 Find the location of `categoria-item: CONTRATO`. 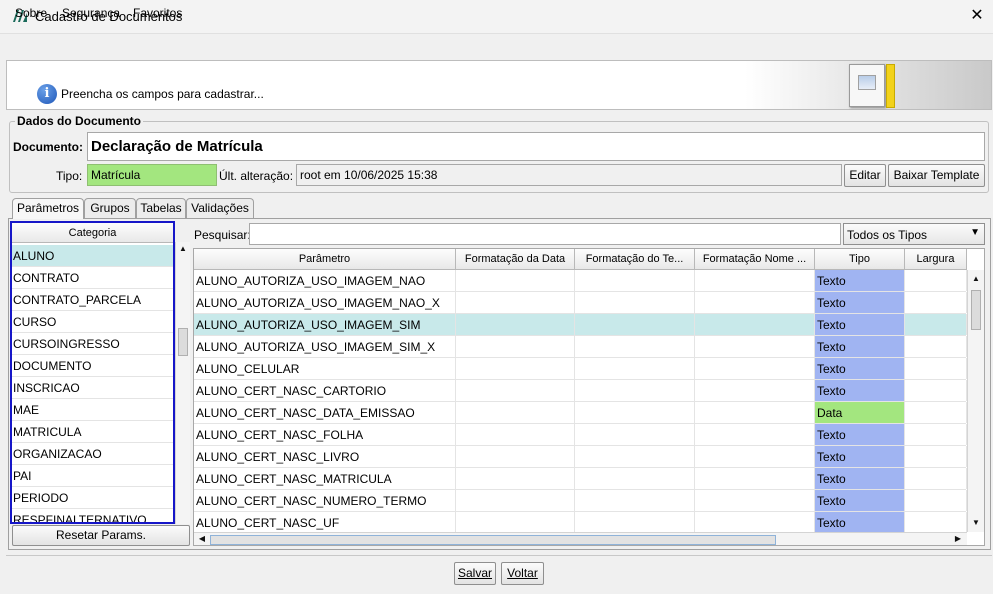

categoria-item: CONTRATO is located at coordinates (92, 278).